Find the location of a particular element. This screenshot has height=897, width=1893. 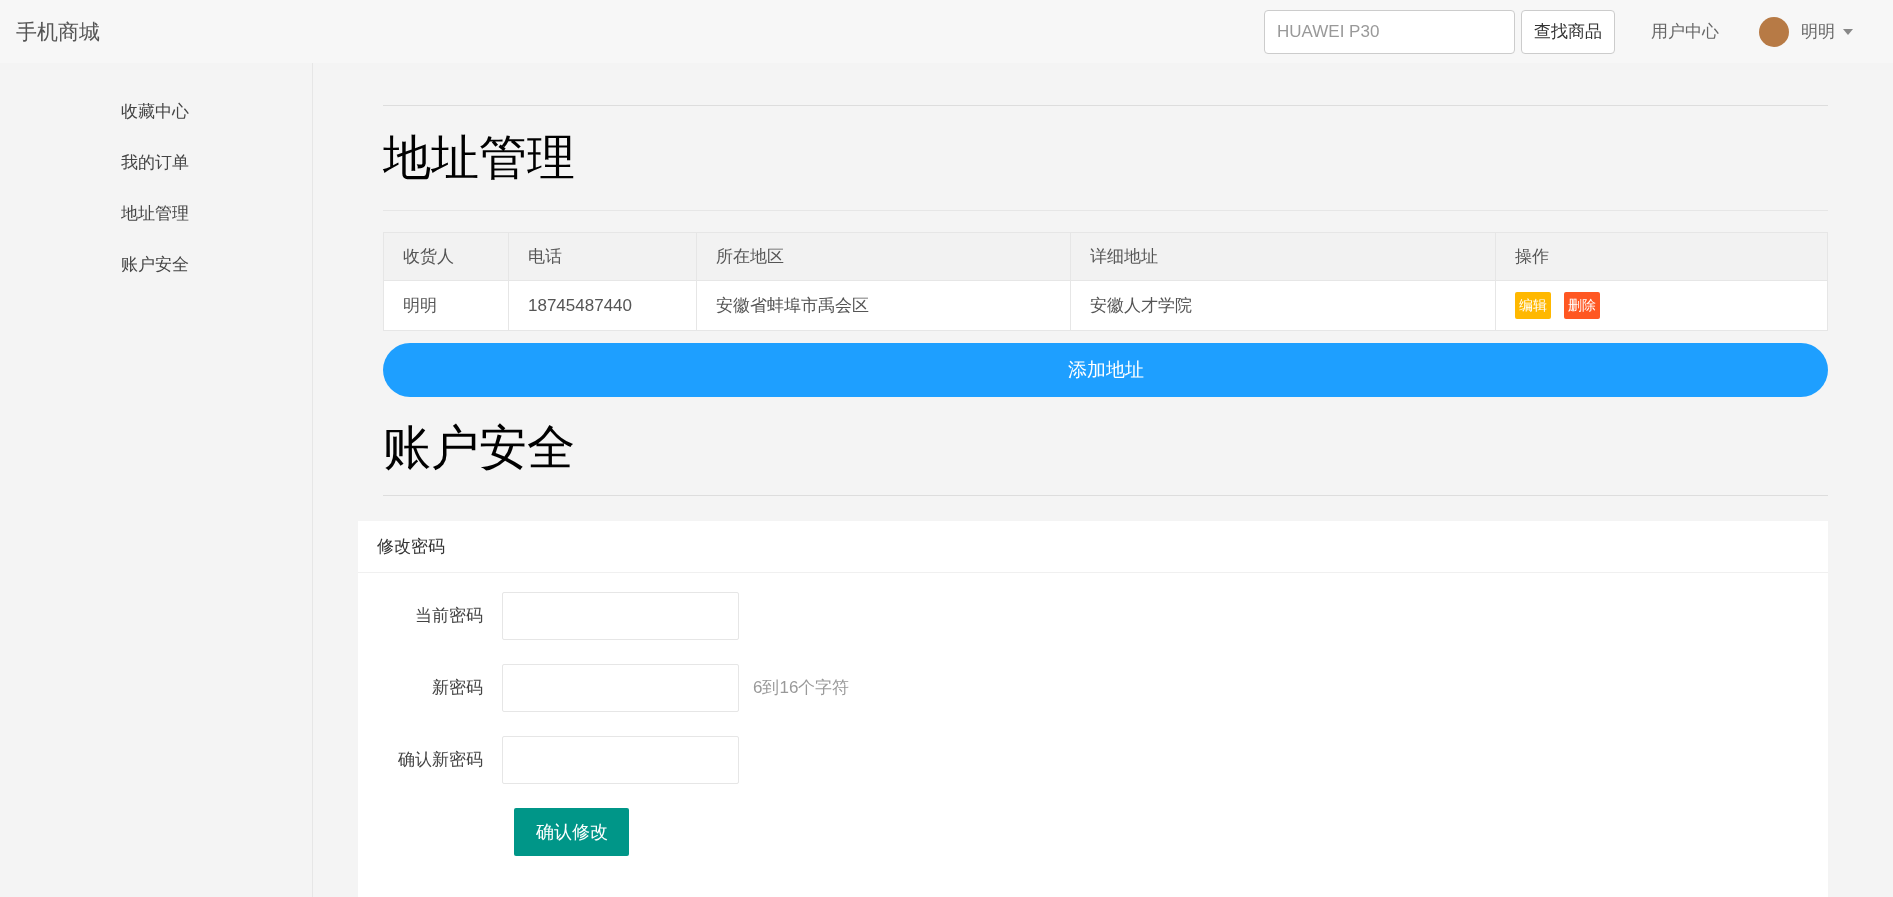

column-header: 电话 is located at coordinates (602, 256).